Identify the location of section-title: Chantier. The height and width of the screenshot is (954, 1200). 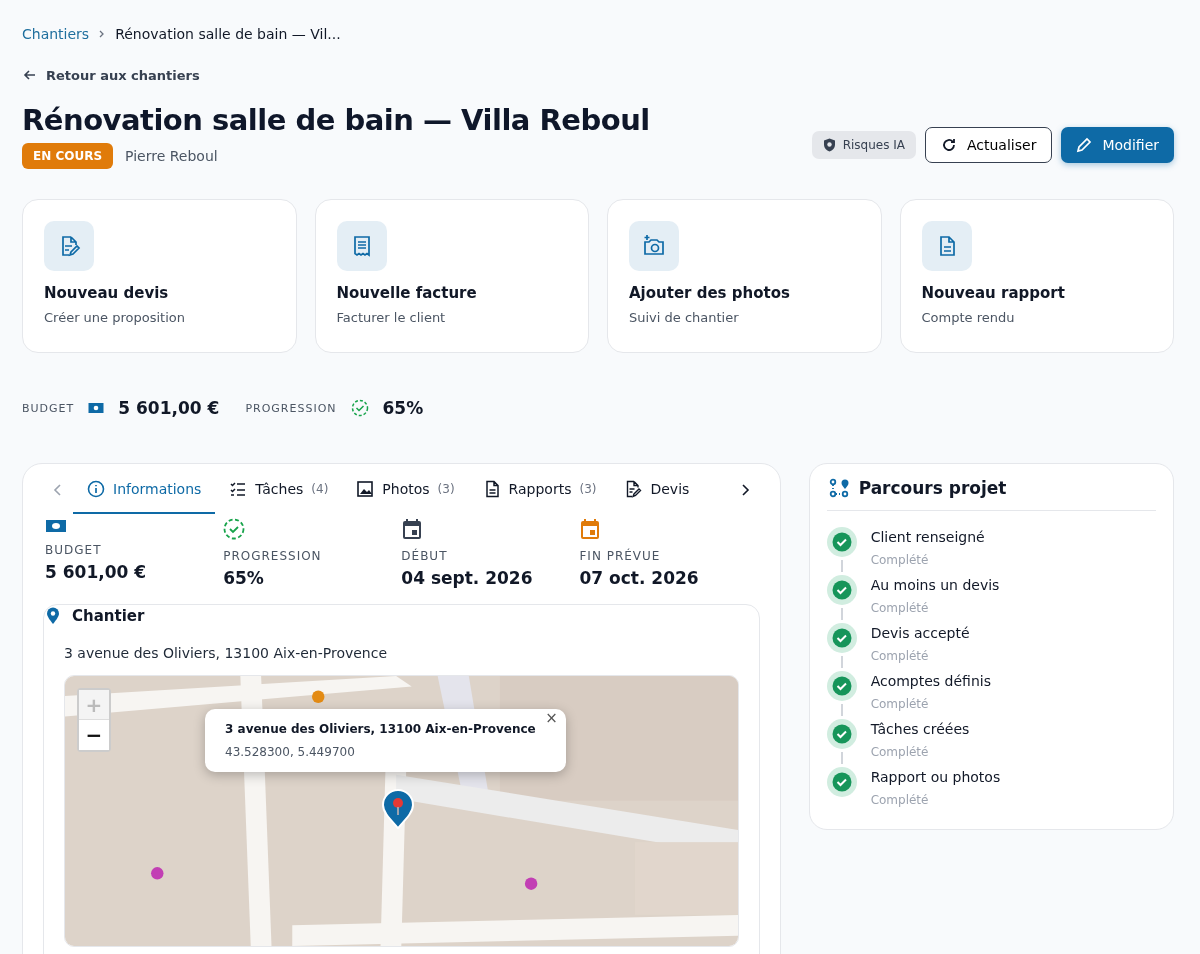
(108, 616).